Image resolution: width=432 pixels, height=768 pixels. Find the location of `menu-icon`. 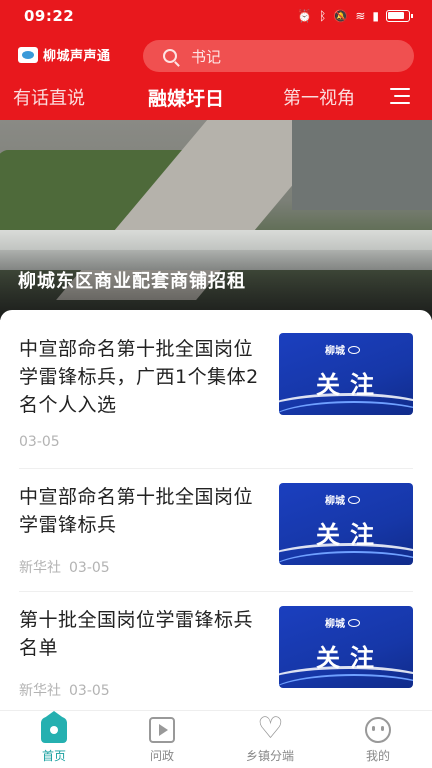

menu-icon is located at coordinates (400, 96).